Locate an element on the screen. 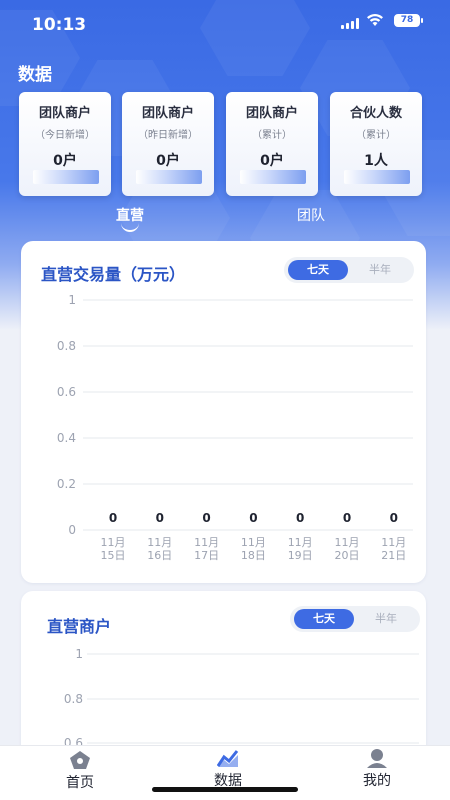 Image resolution: width=450 pixels, height=800 pixels. stat-subtitle: （今日新增） is located at coordinates (65, 135).